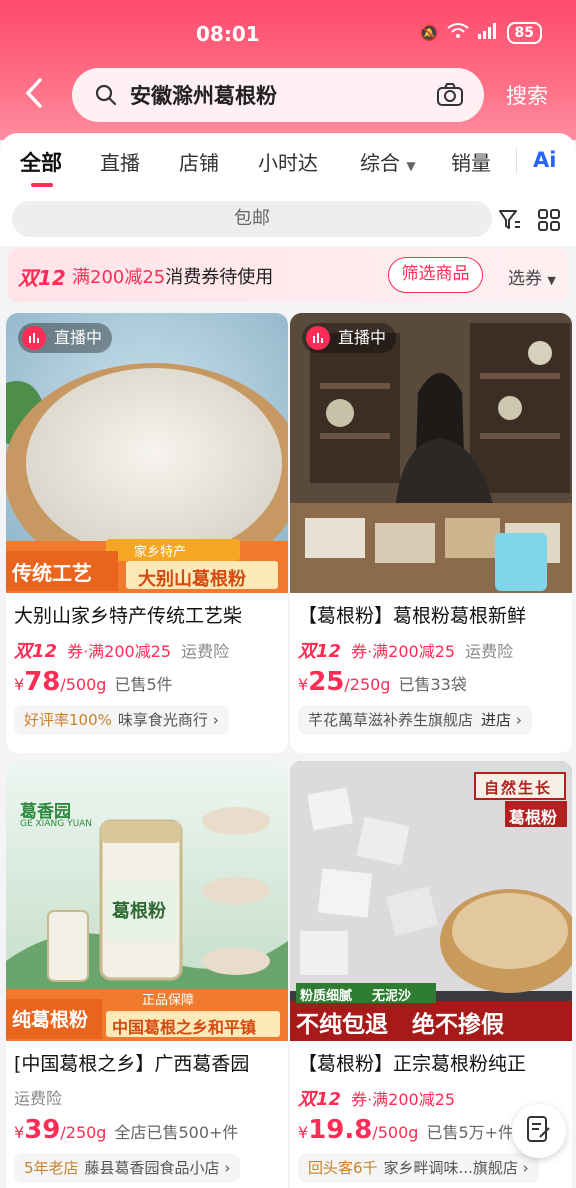  I want to click on shop-link: 好评率100% 味享食光商行 ›, so click(121, 720).